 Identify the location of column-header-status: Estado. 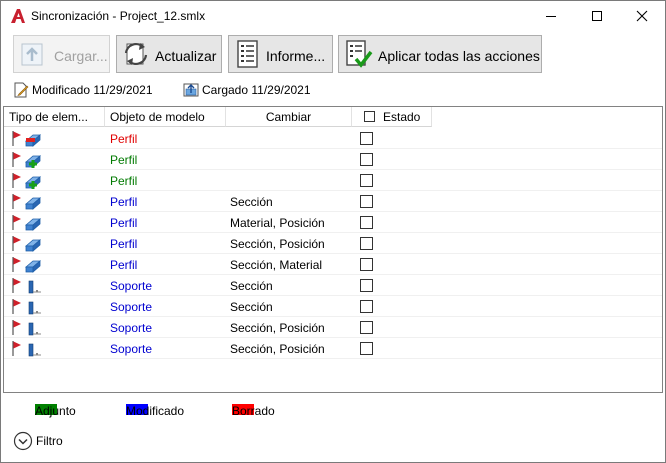
(392, 117).